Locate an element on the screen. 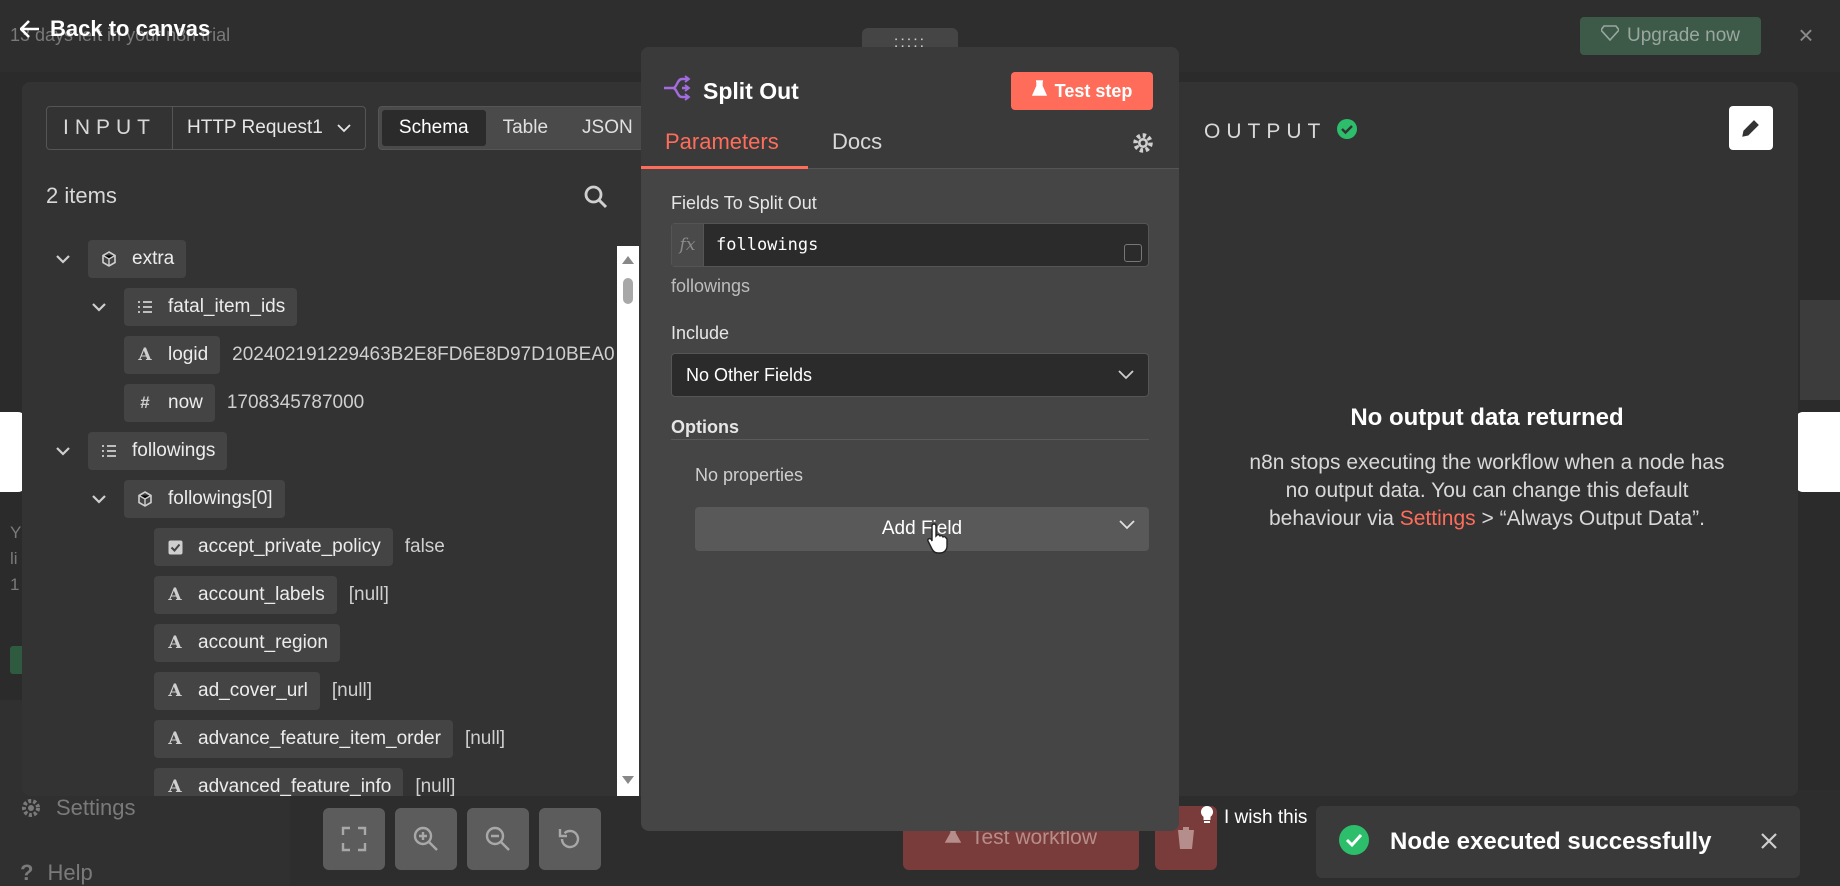  back-to-canvas-link: Back to canvas is located at coordinates (115, 29).